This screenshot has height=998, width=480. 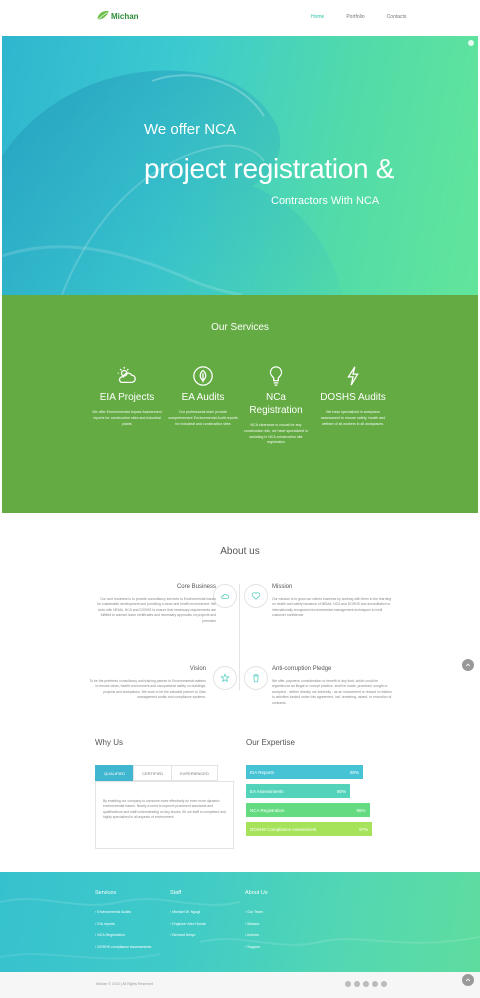 What do you see at coordinates (115, 773) in the screenshot?
I see `tab-qualified: QUALIFIED` at bounding box center [115, 773].